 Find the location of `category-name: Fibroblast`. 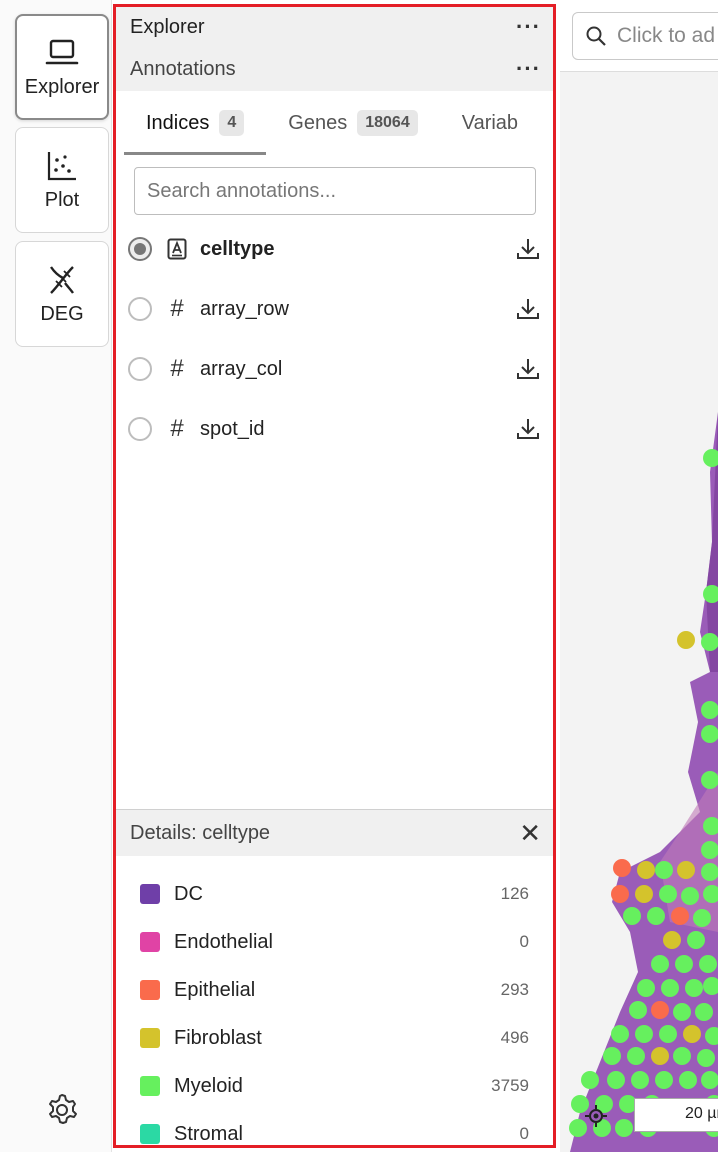

category-name: Fibroblast is located at coordinates (218, 1037).